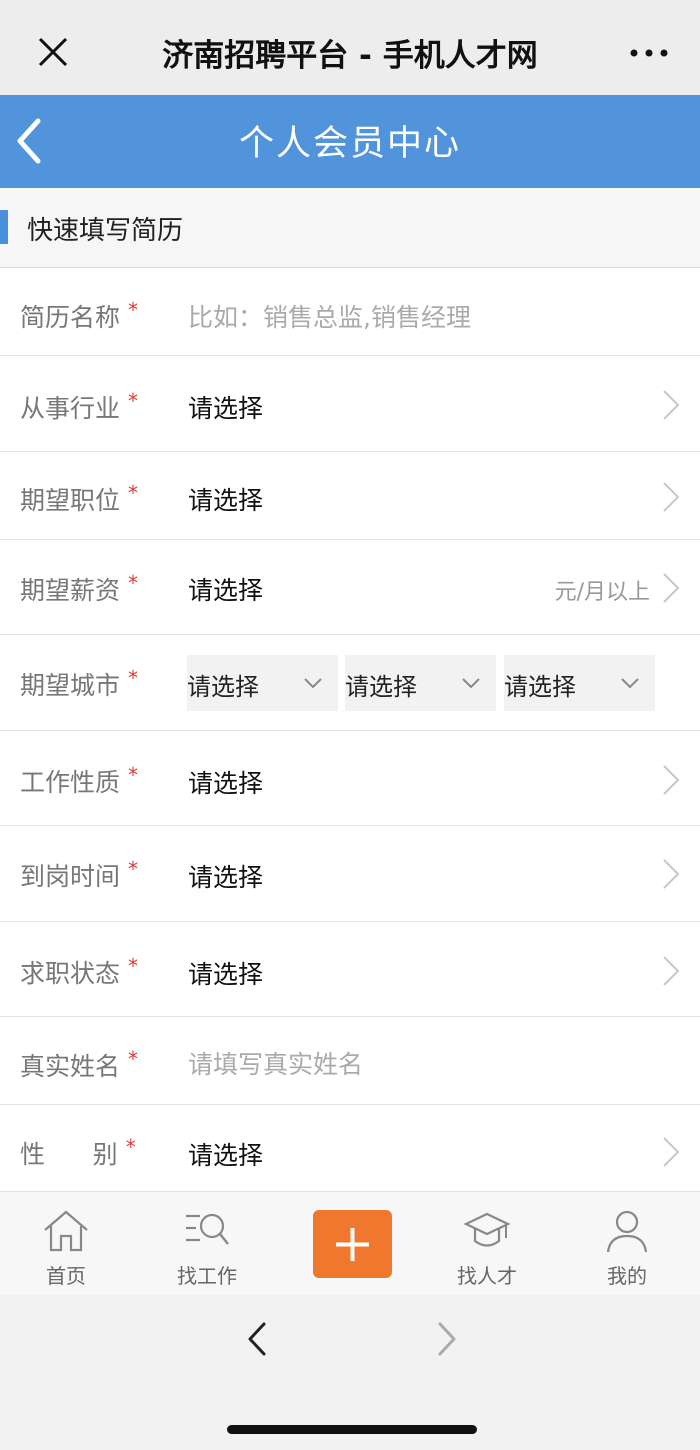 The width and height of the screenshot is (700, 1450). What do you see at coordinates (105, 231) in the screenshot?
I see `section-title: 快速填写简历` at bounding box center [105, 231].